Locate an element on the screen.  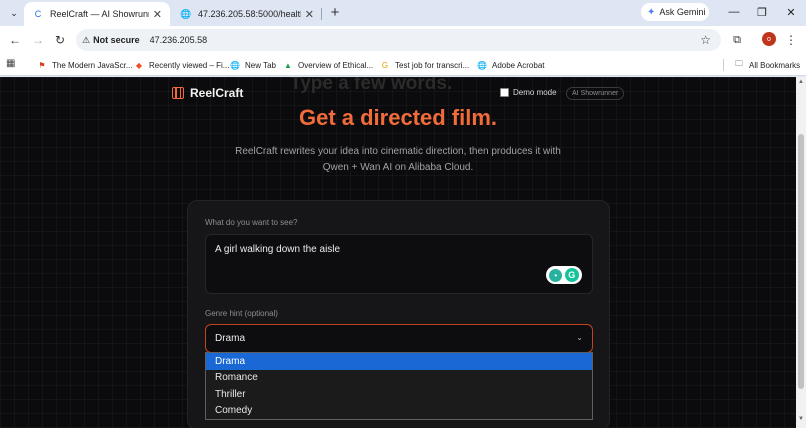
demo-mode-checkbox is located at coordinates (504, 92).